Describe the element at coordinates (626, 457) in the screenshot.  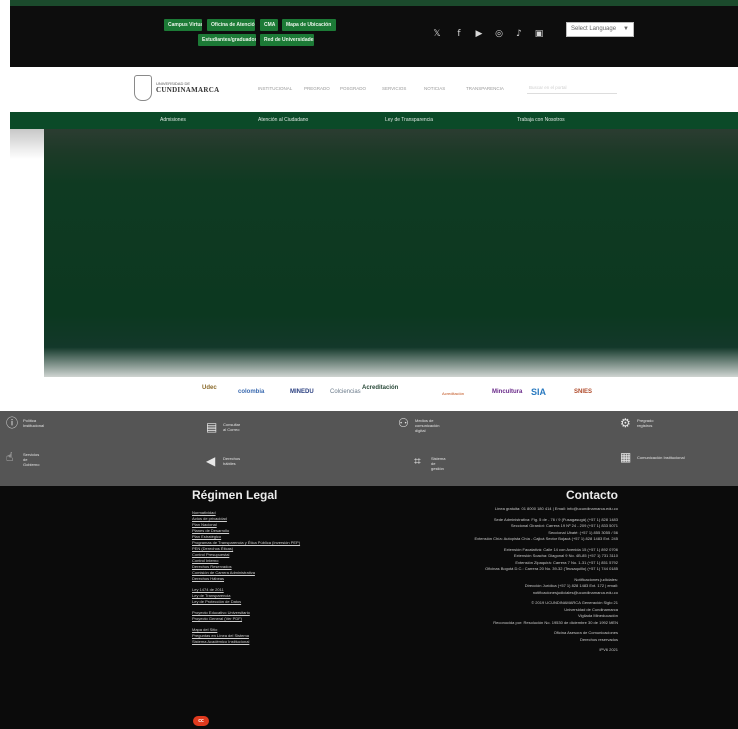
I see `calendar-icon: ▦` at that location.